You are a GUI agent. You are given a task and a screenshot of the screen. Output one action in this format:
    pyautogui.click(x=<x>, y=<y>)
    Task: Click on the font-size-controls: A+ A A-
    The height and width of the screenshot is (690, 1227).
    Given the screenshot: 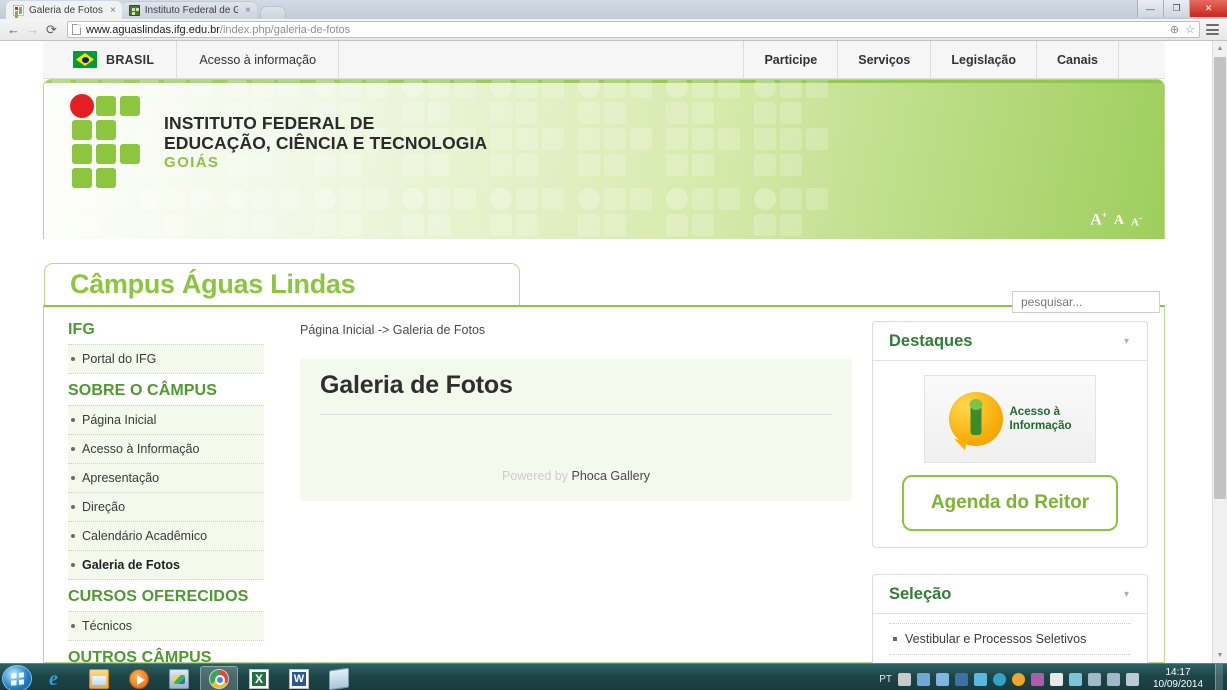 What is the action you would take?
    pyautogui.click(x=1116, y=219)
    